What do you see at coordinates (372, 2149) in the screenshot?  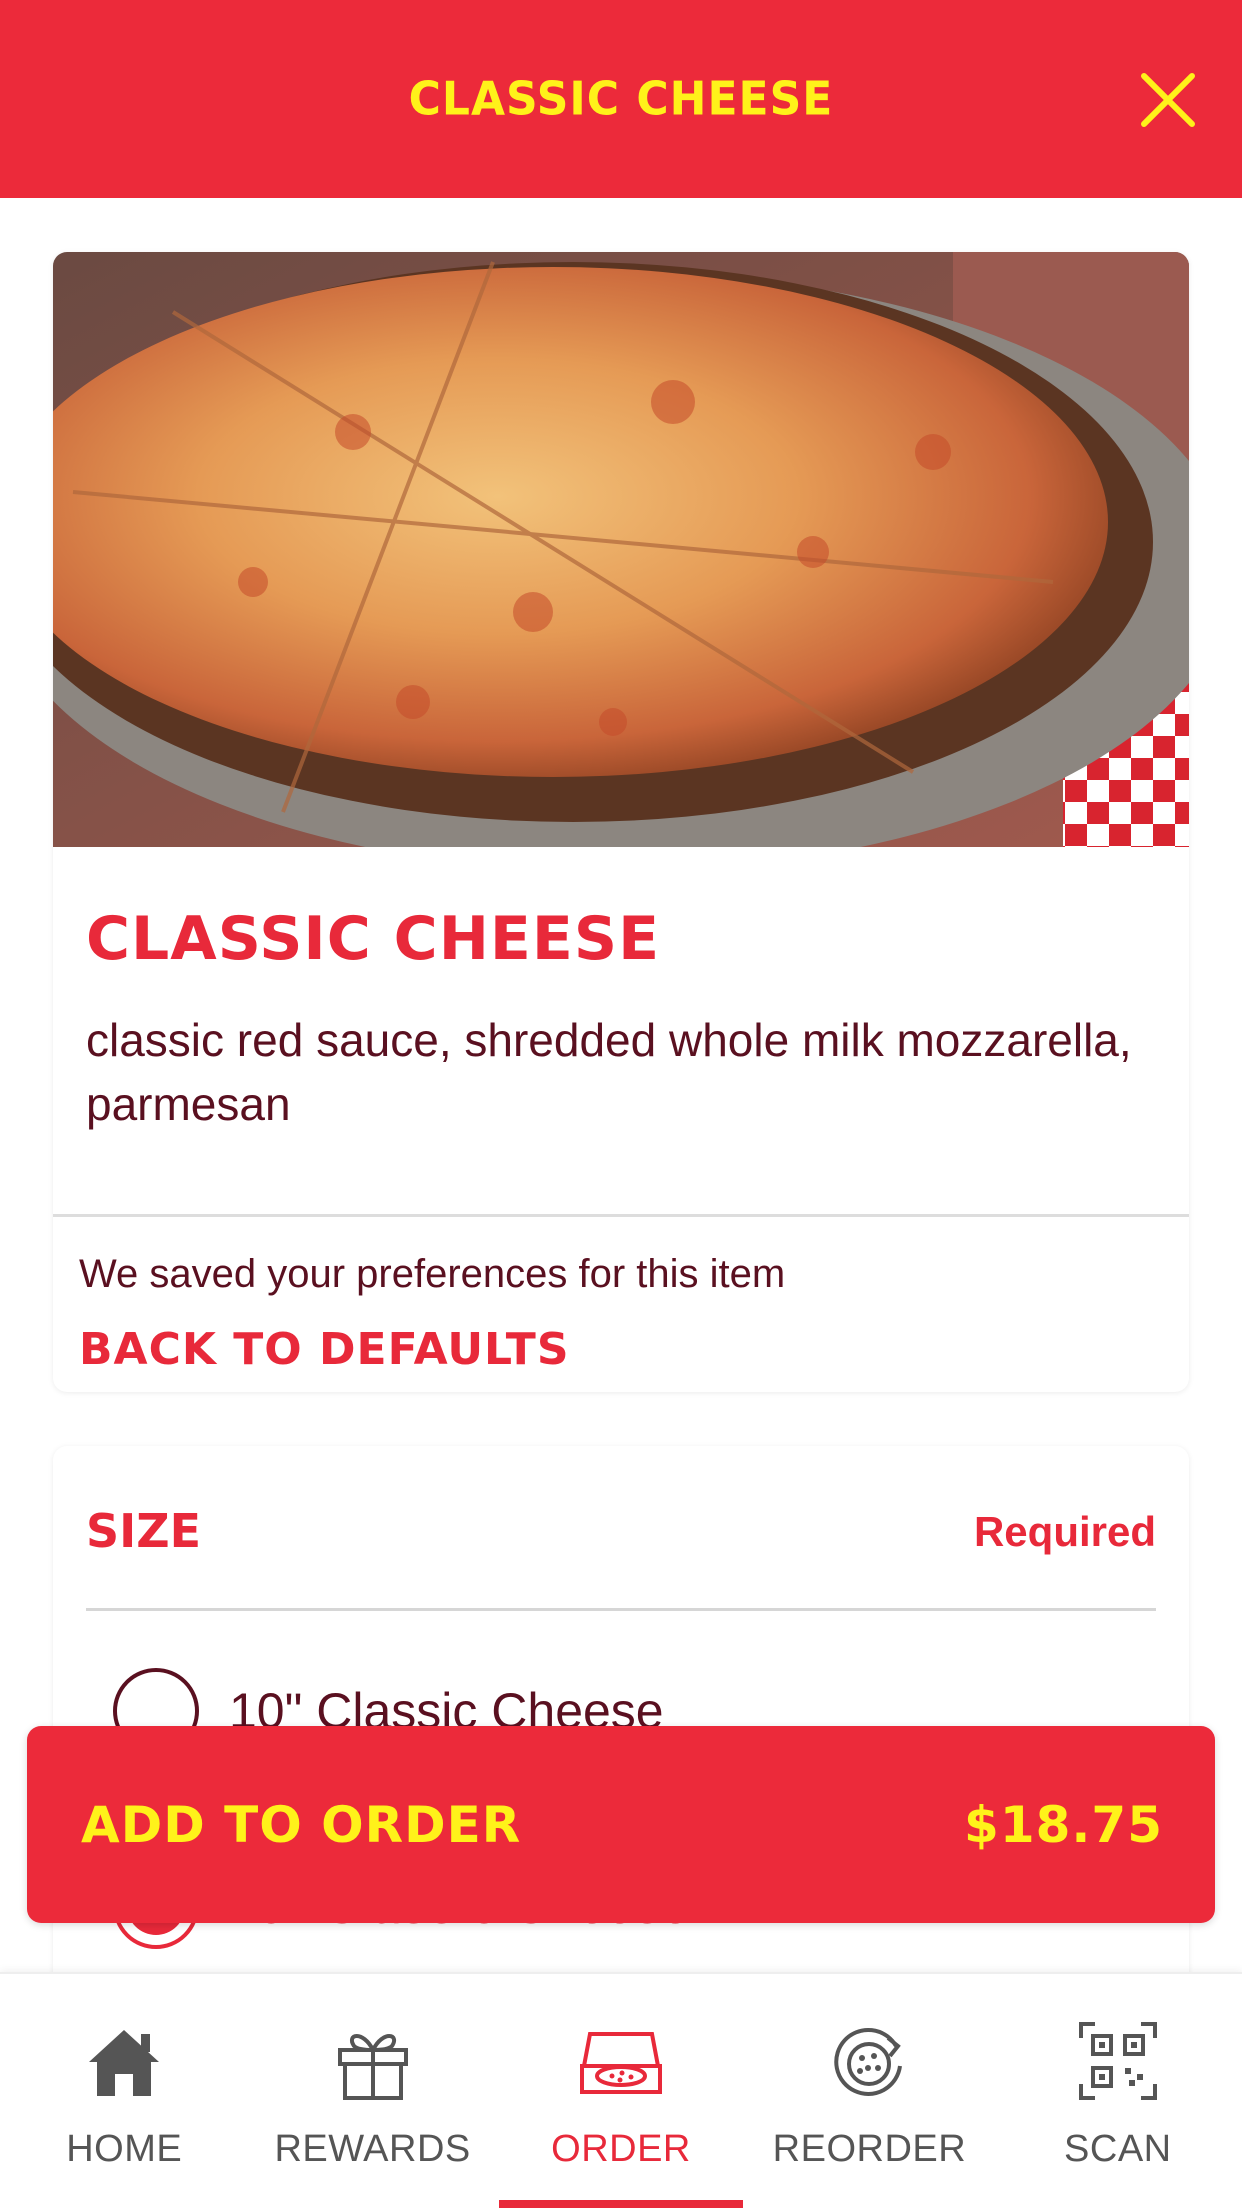 I see `tab-label: REWARDS` at bounding box center [372, 2149].